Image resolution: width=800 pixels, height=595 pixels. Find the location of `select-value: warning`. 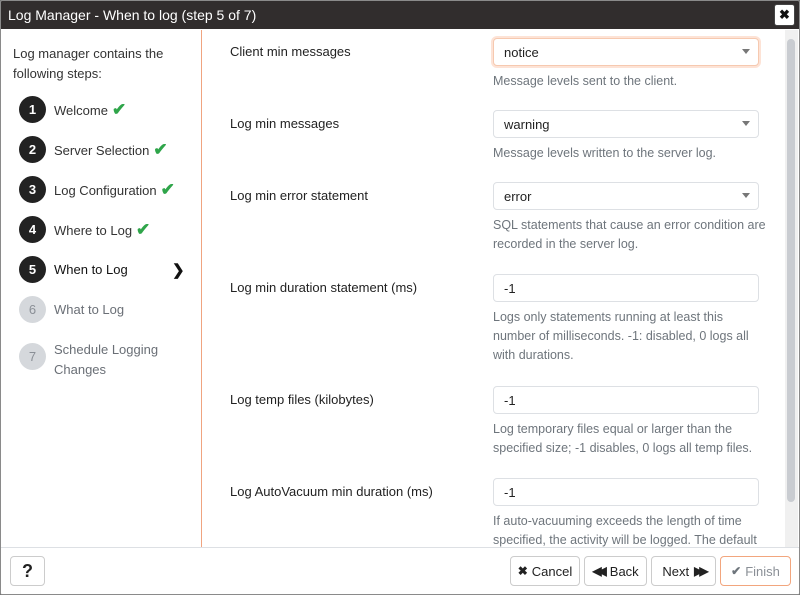

select-value: warning is located at coordinates (527, 124).